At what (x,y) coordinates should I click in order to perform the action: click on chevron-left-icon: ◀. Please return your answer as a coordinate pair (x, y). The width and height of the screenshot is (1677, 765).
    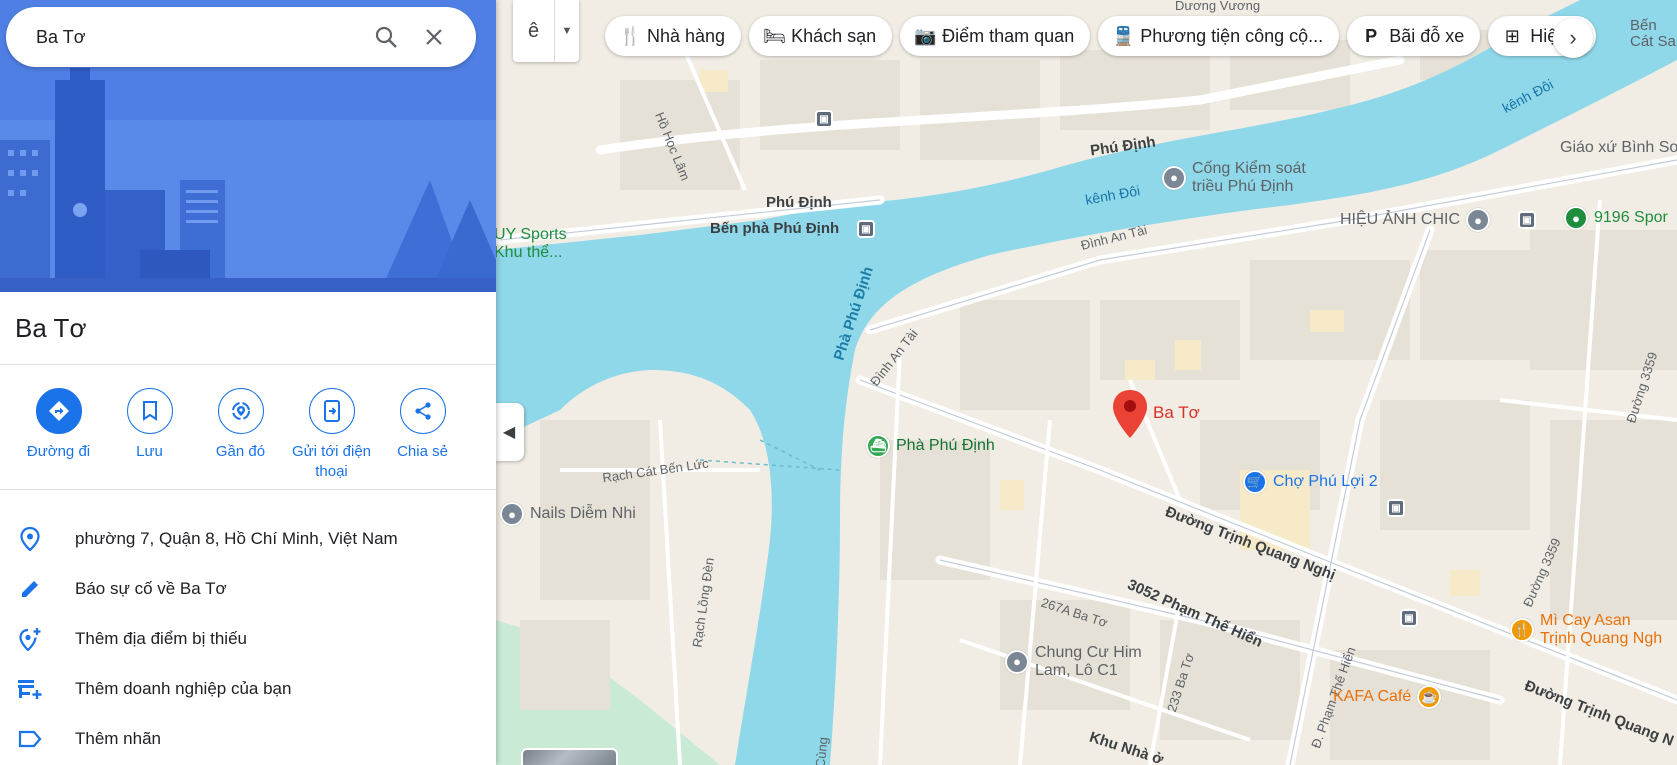
    Looking at the image, I should click on (509, 432).